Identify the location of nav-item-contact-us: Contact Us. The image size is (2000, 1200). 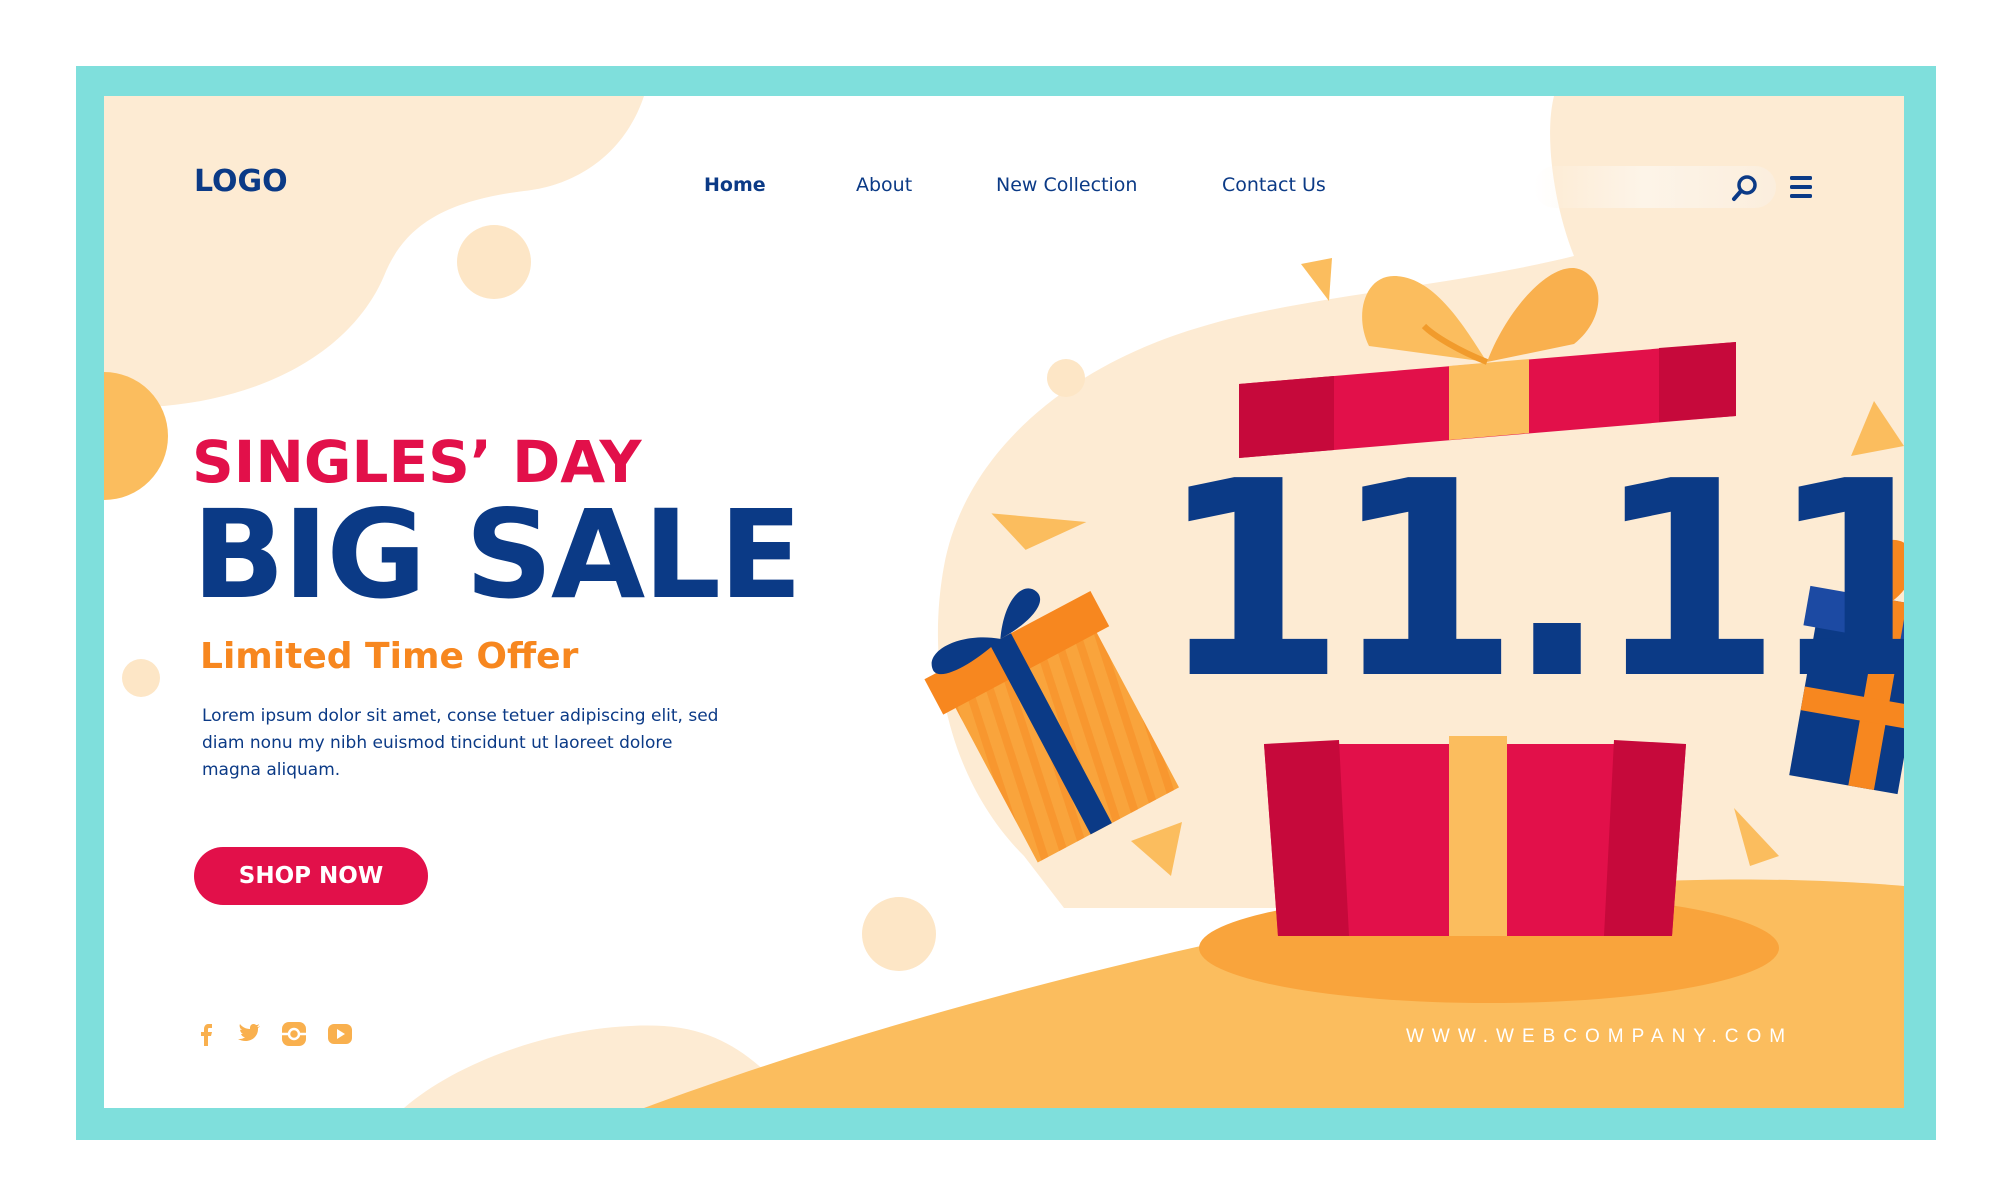
(1274, 185).